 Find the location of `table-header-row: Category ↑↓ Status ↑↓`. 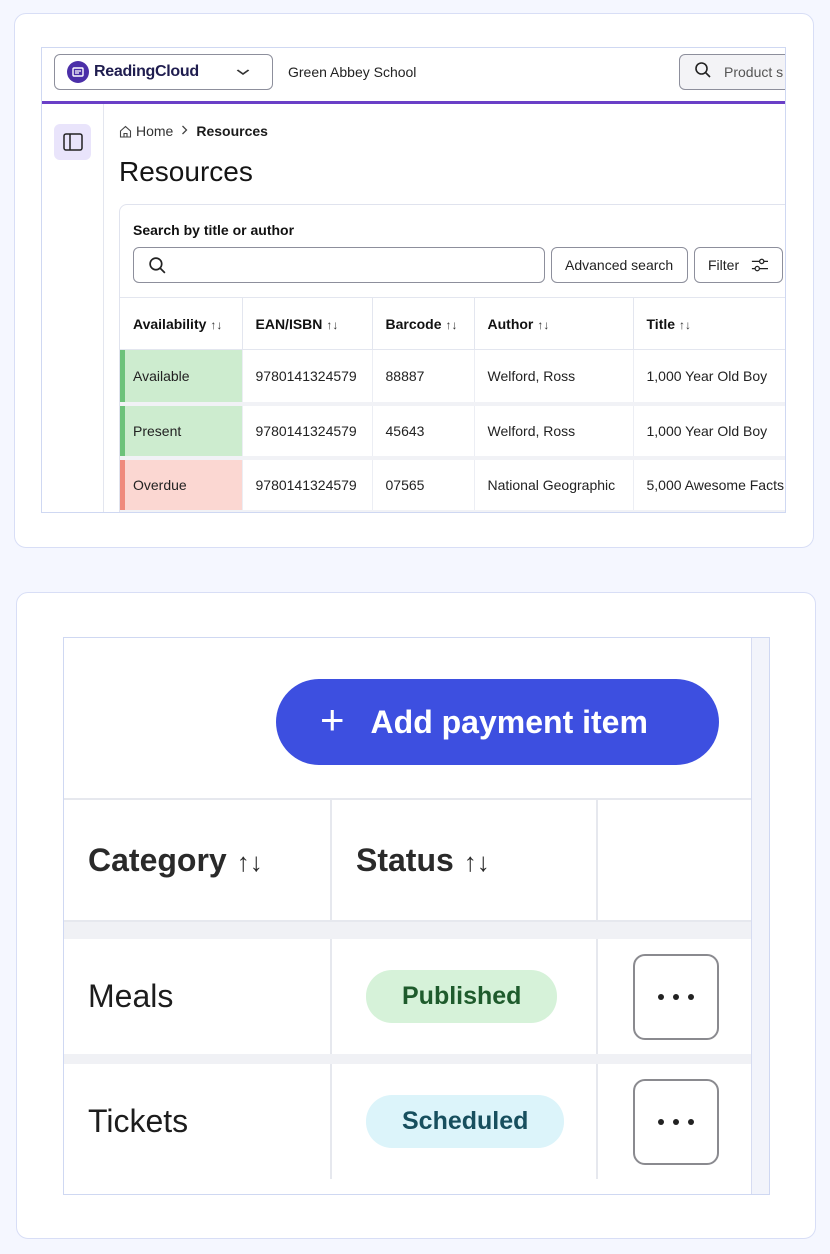

table-header-row: Category ↑↓ Status ↑↓ is located at coordinates (408, 860).